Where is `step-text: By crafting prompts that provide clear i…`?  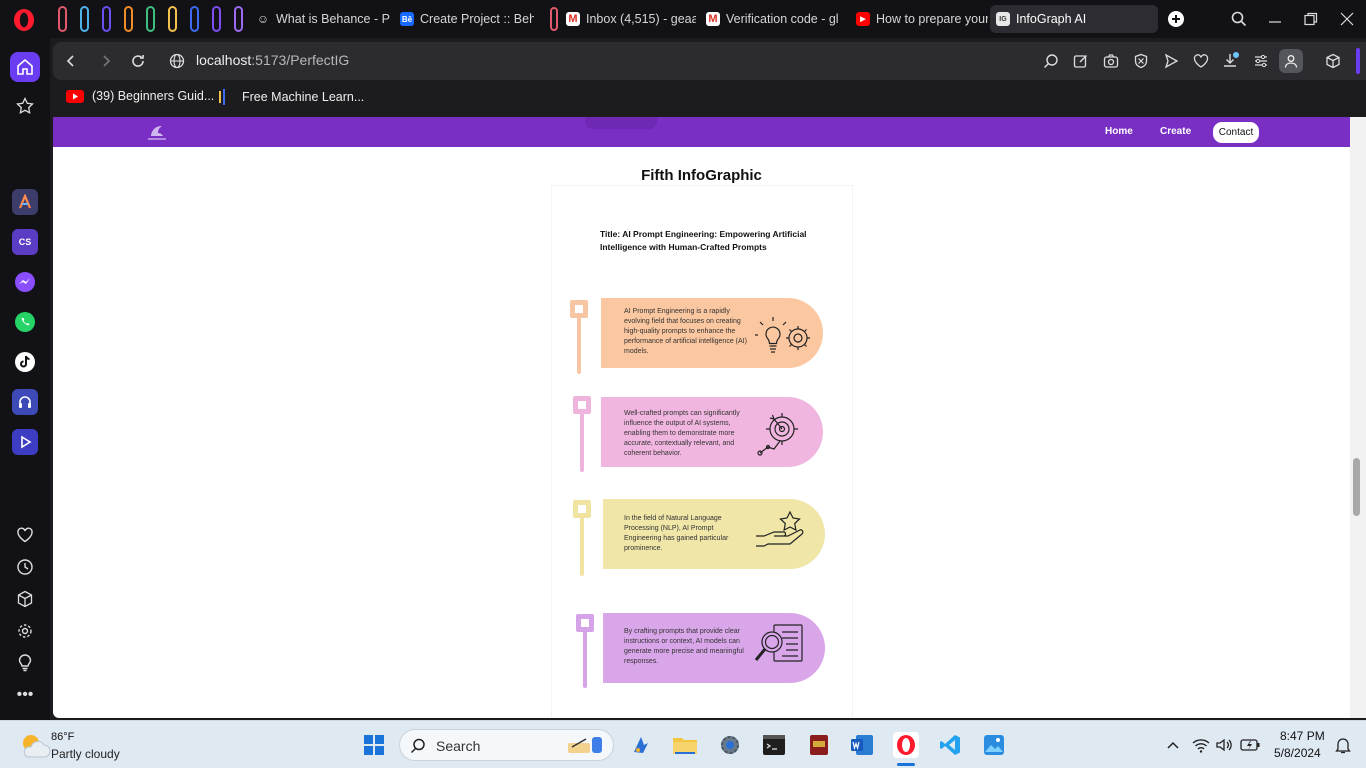 step-text: By crafting prompts that provide clear i… is located at coordinates (684, 646).